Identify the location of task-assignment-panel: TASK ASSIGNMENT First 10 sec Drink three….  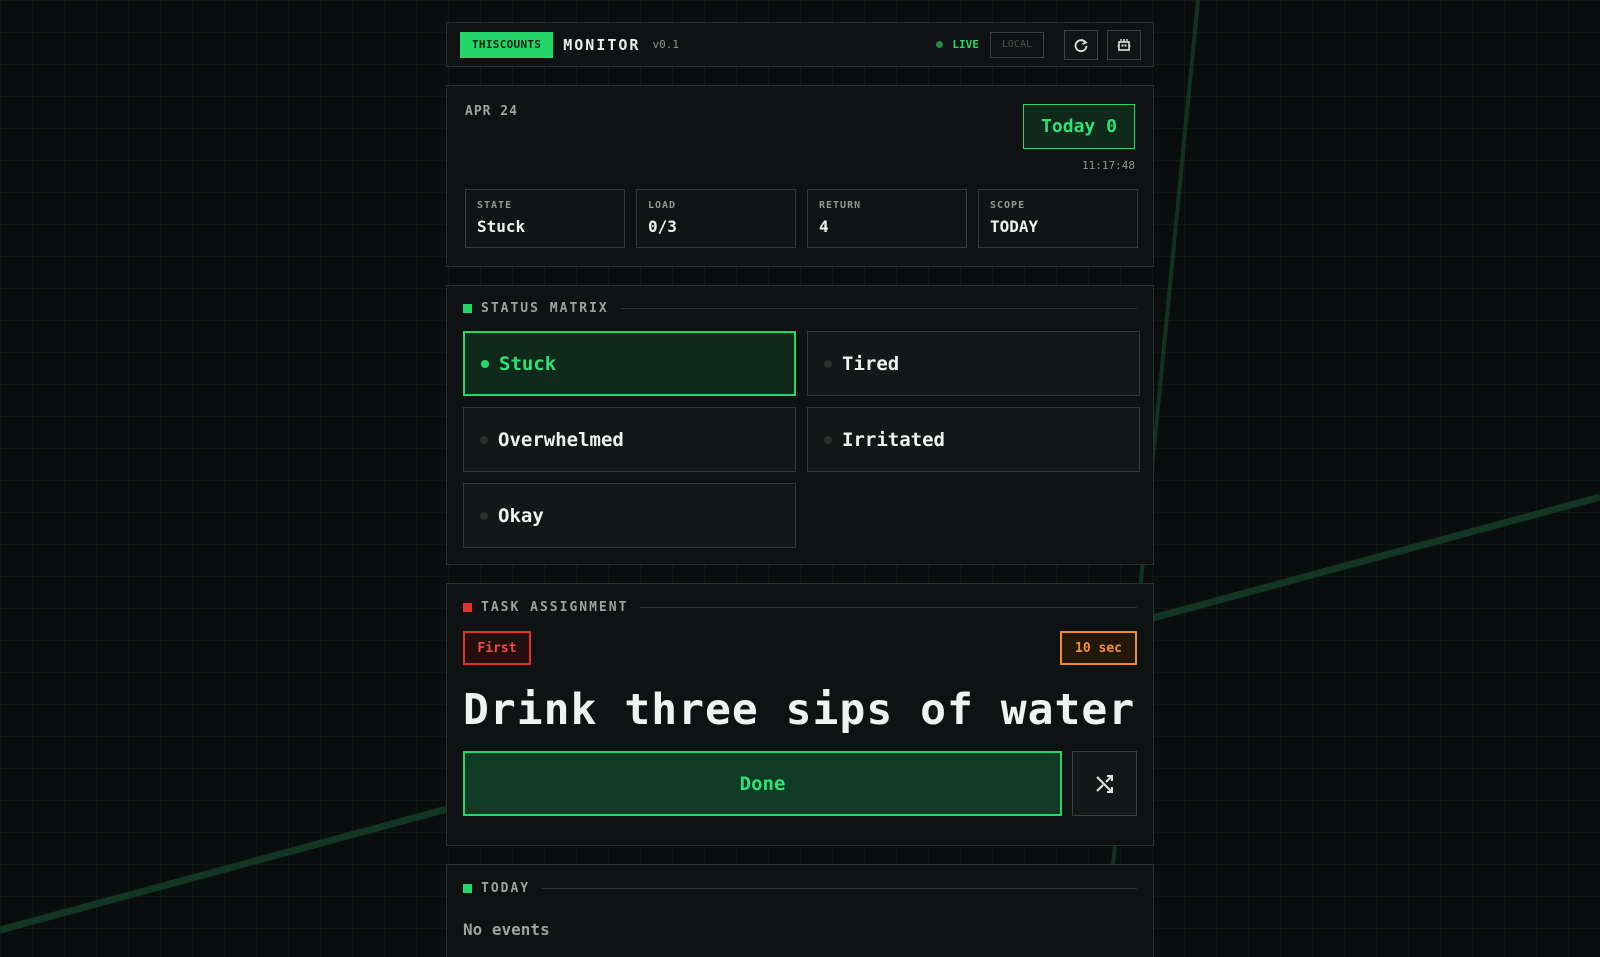
(800, 714).